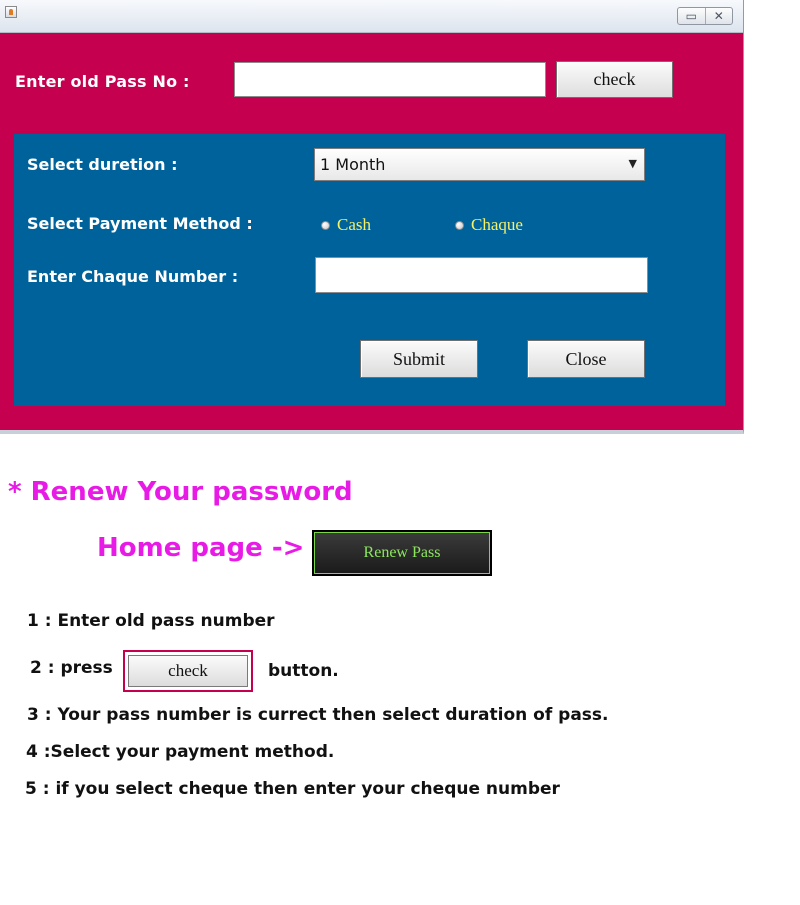 The height and width of the screenshot is (905, 800). I want to click on instructions-heading: * Renew Your password, so click(180, 492).